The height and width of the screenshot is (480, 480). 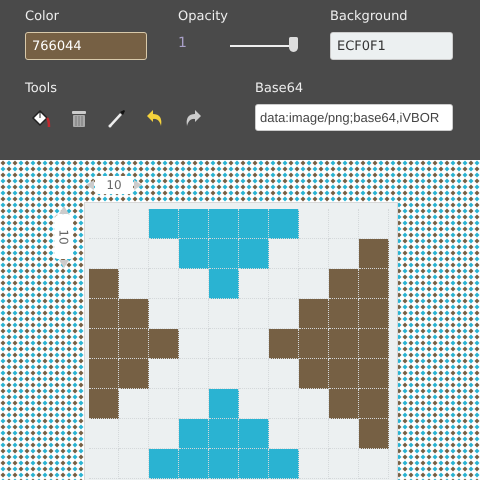 I want to click on background-label: Background, so click(x=369, y=17).